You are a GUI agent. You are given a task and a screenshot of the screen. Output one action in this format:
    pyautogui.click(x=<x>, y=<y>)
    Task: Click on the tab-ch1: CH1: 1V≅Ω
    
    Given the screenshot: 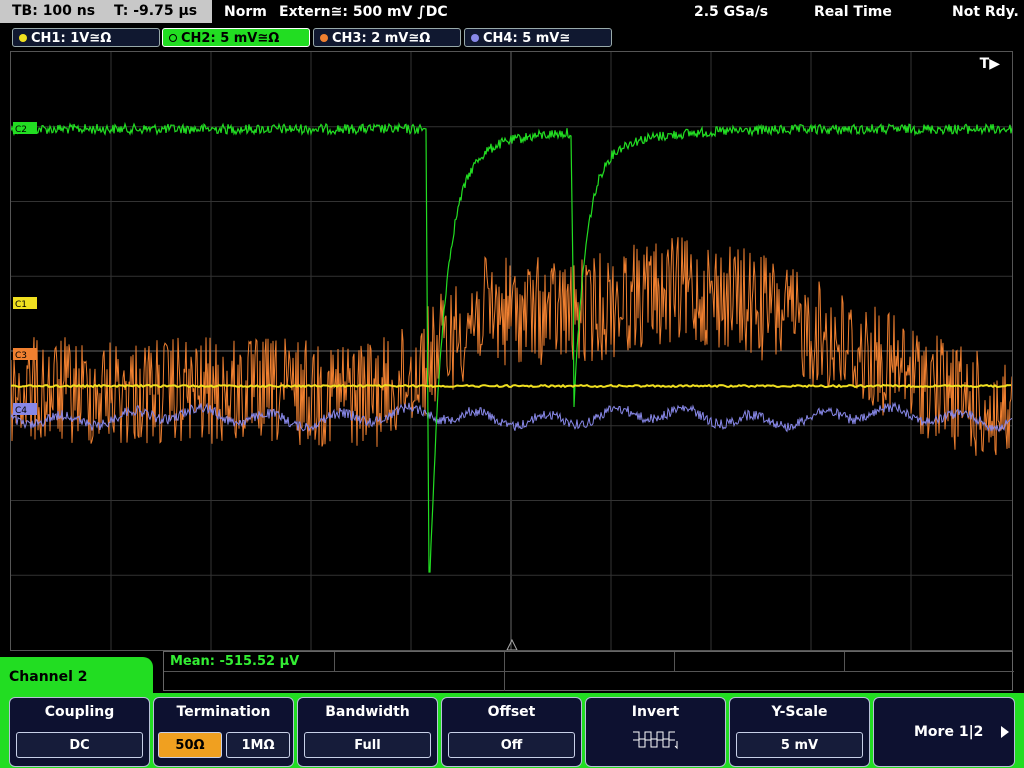 What is the action you would take?
    pyautogui.click(x=86, y=37)
    